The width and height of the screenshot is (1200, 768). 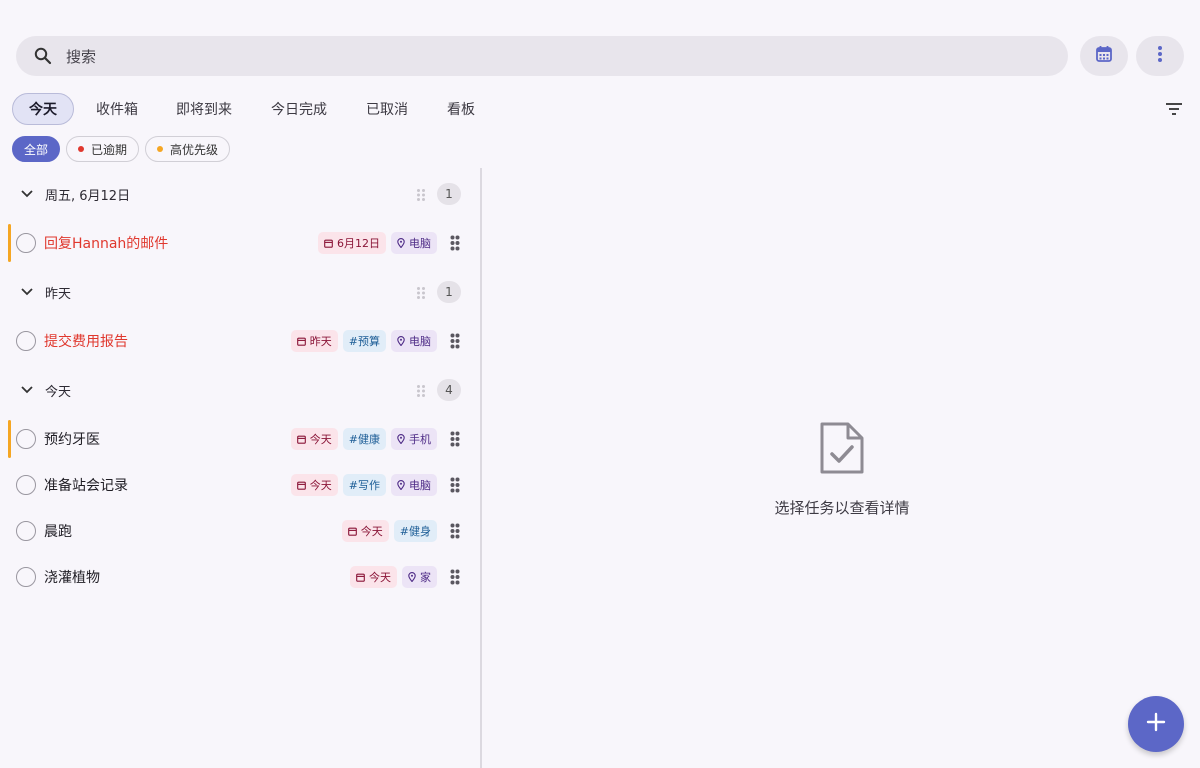 What do you see at coordinates (461, 109) in the screenshot?
I see `tab-board: 看板` at bounding box center [461, 109].